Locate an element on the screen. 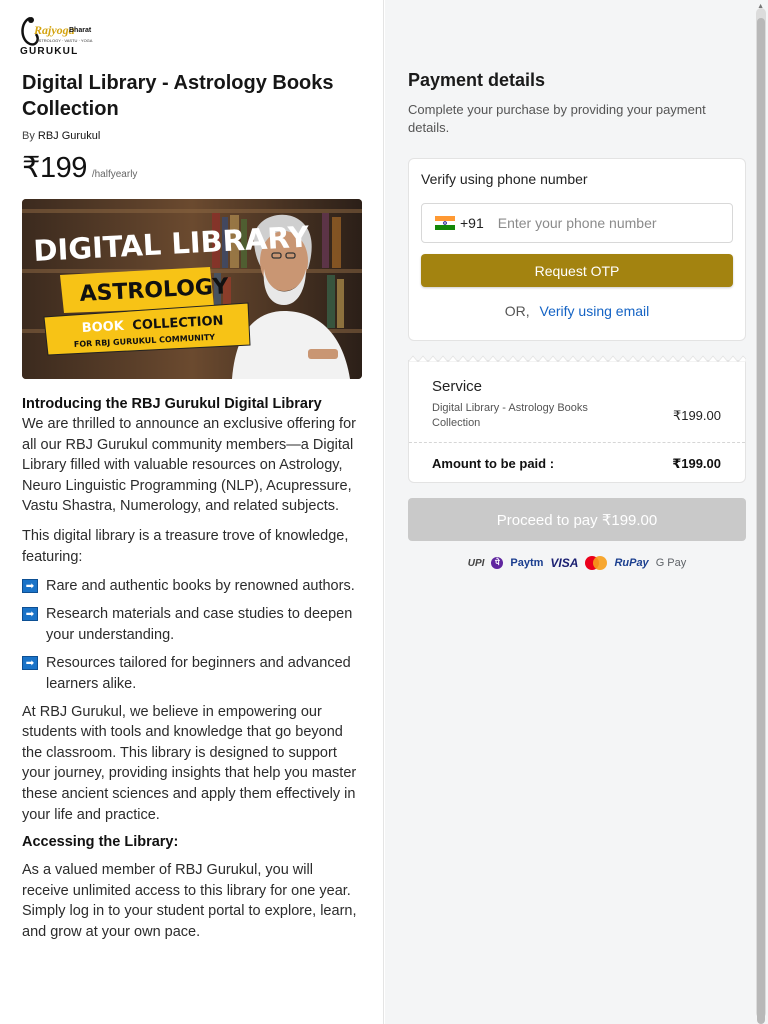  phone-field: +91 is located at coordinates (577, 223).